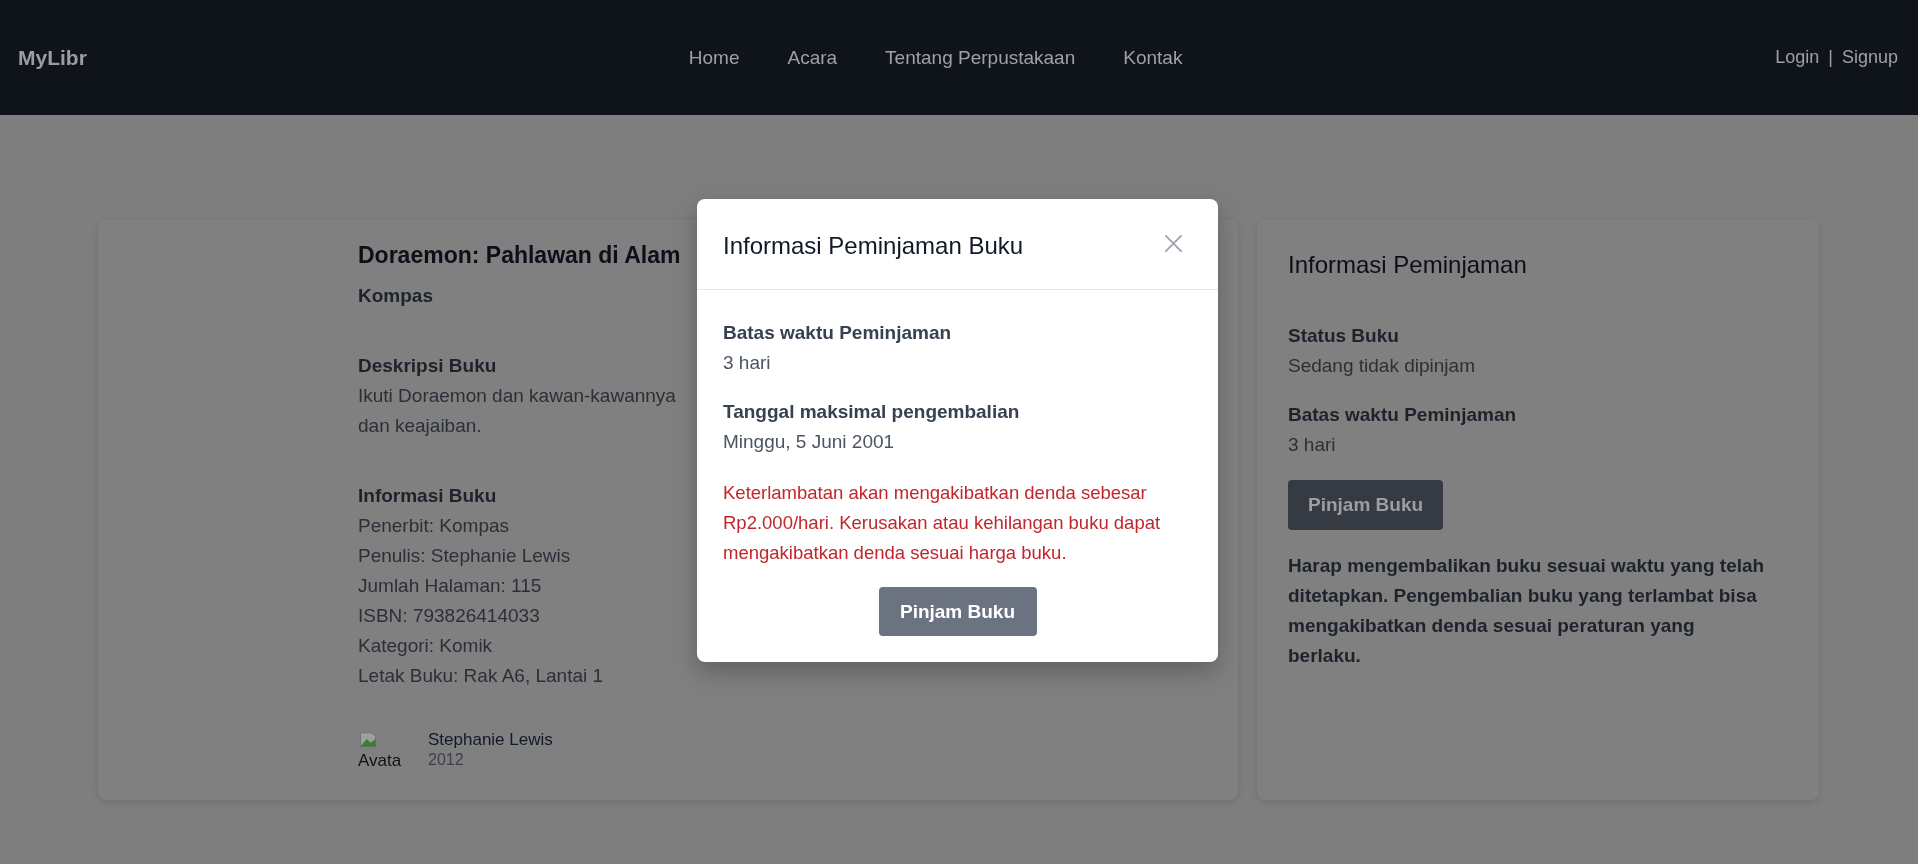  I want to click on book-info-text: ISBN: 793826414033, so click(449, 616).